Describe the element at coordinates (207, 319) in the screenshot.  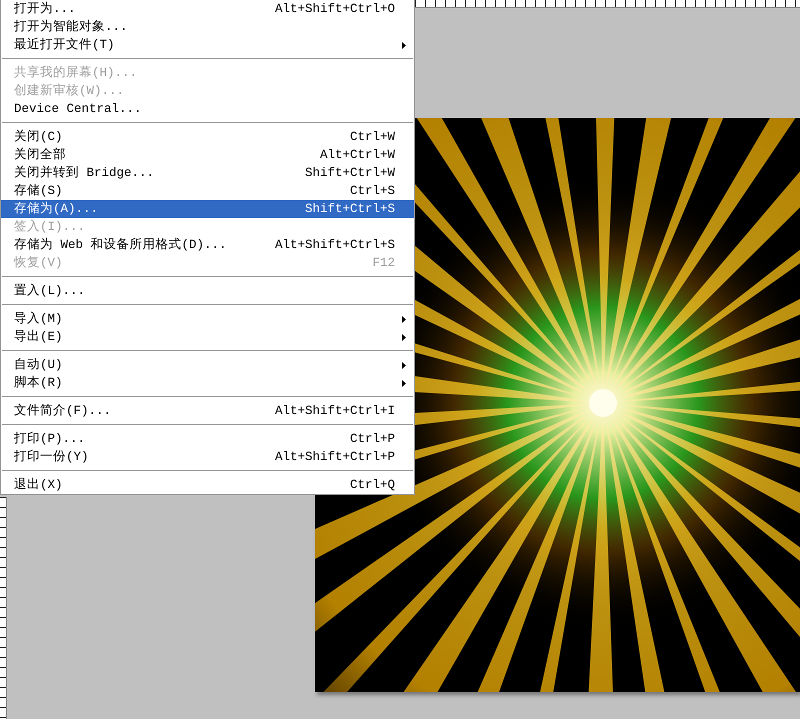
I see `menu-item: 导入(M)` at that location.